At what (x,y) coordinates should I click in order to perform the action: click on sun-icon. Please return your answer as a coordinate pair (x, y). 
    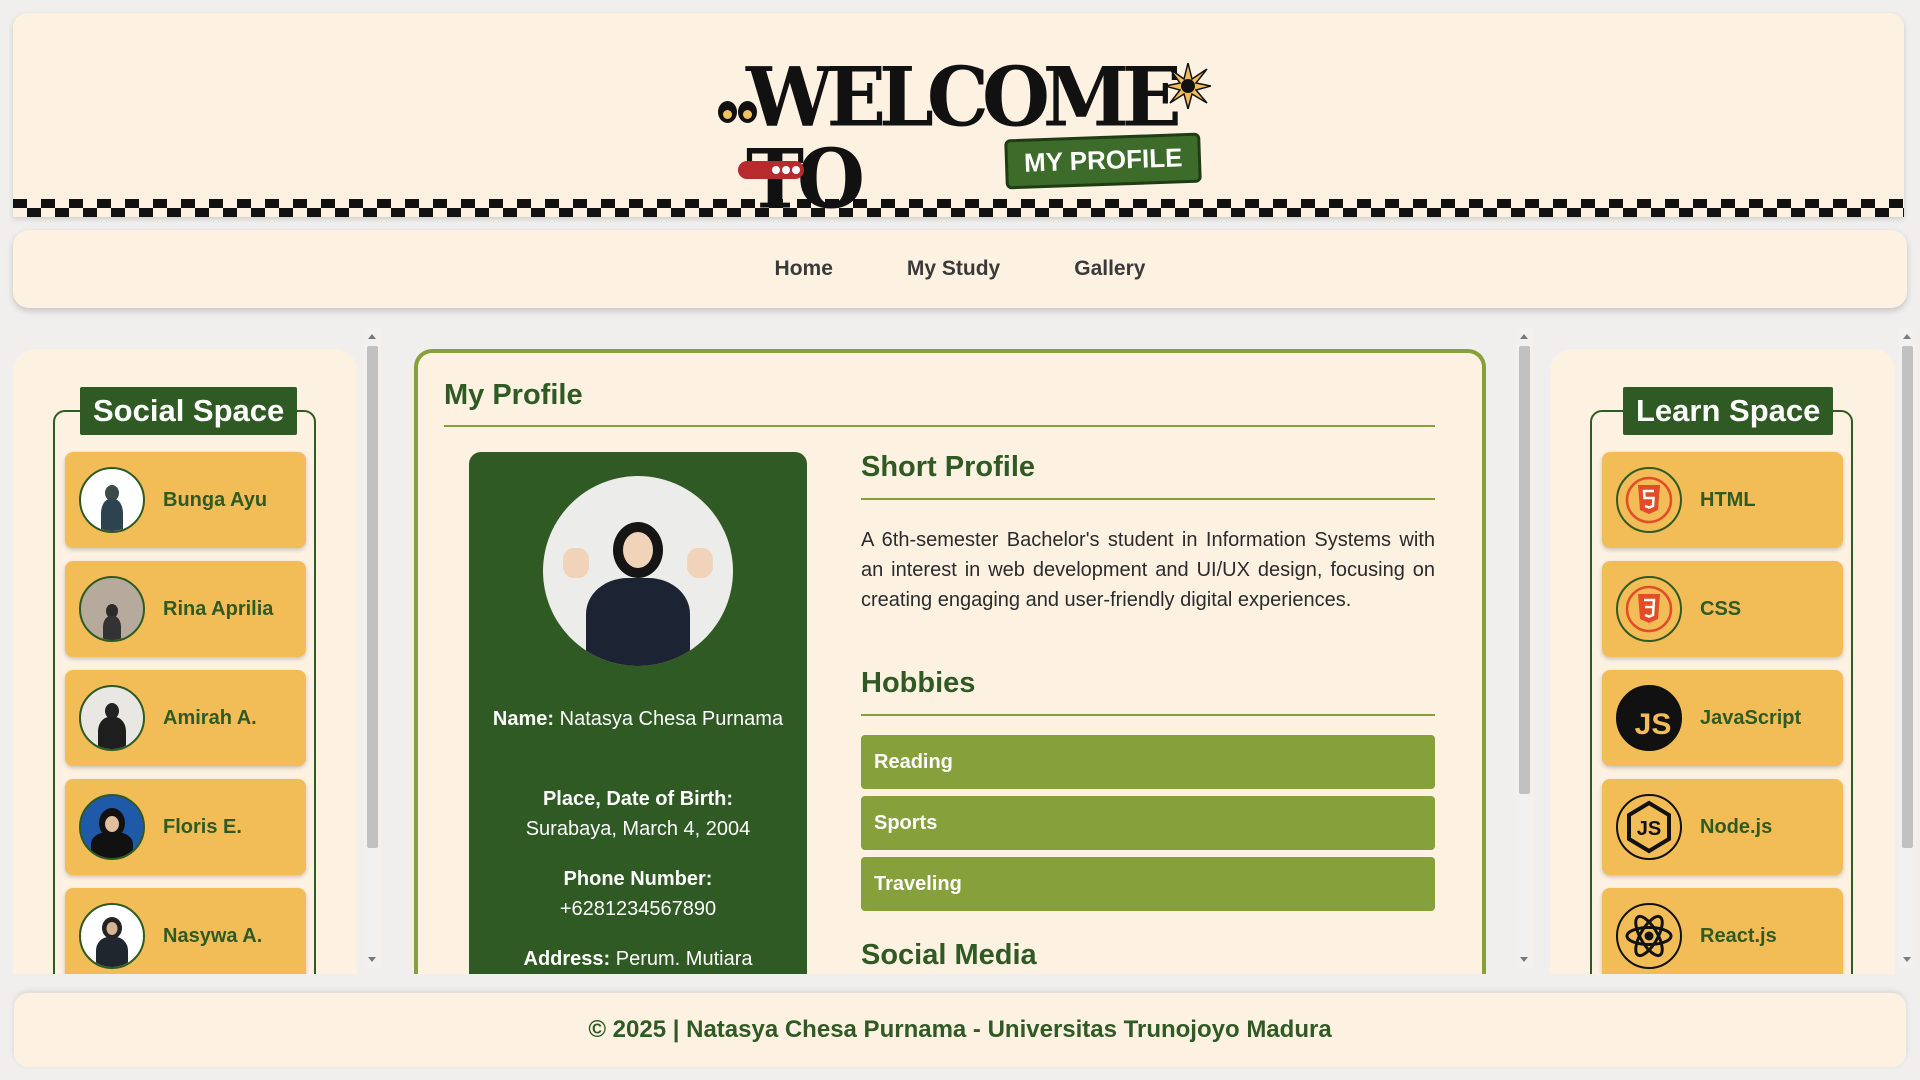
    Looking at the image, I should click on (1188, 86).